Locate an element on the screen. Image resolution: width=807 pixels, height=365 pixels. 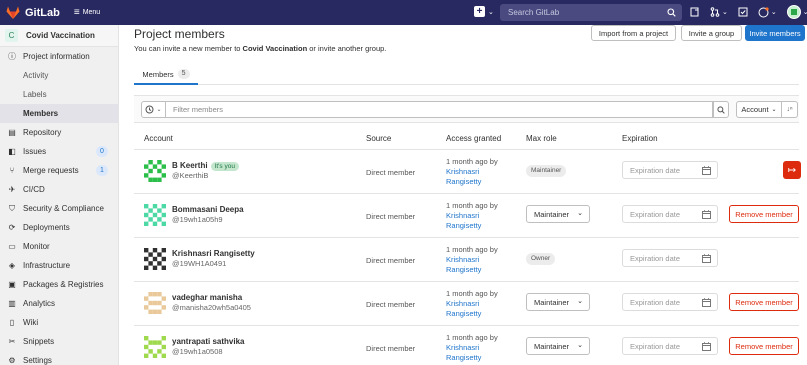
tab-members-label: Members is located at coordinates (158, 74).